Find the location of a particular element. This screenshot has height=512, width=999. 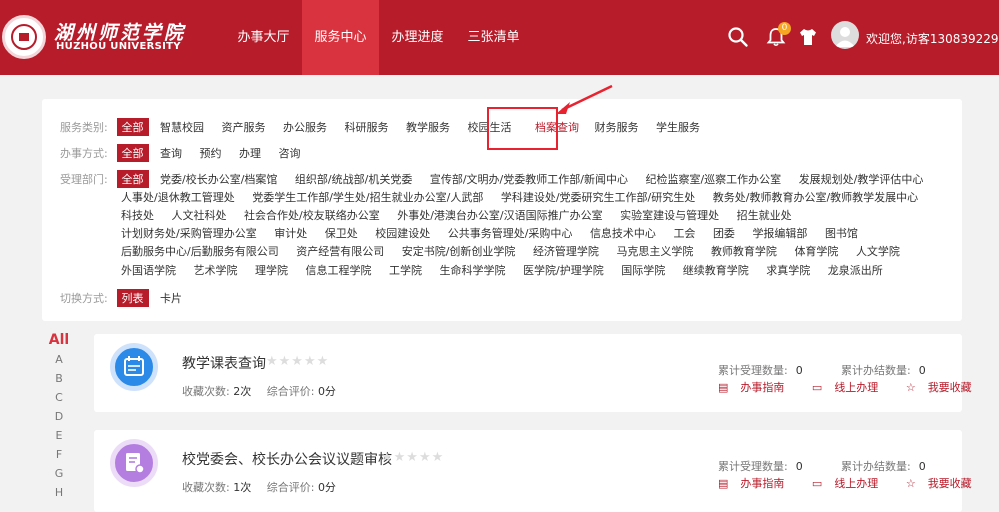

dept-tag: 马克思主义学院 is located at coordinates (654, 251).